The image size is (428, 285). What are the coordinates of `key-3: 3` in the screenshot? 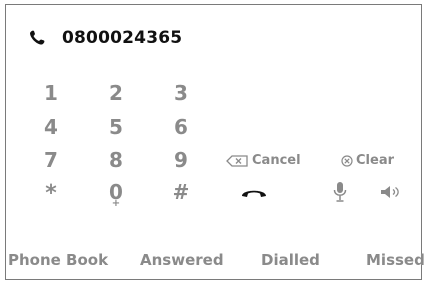 It's located at (181, 93).